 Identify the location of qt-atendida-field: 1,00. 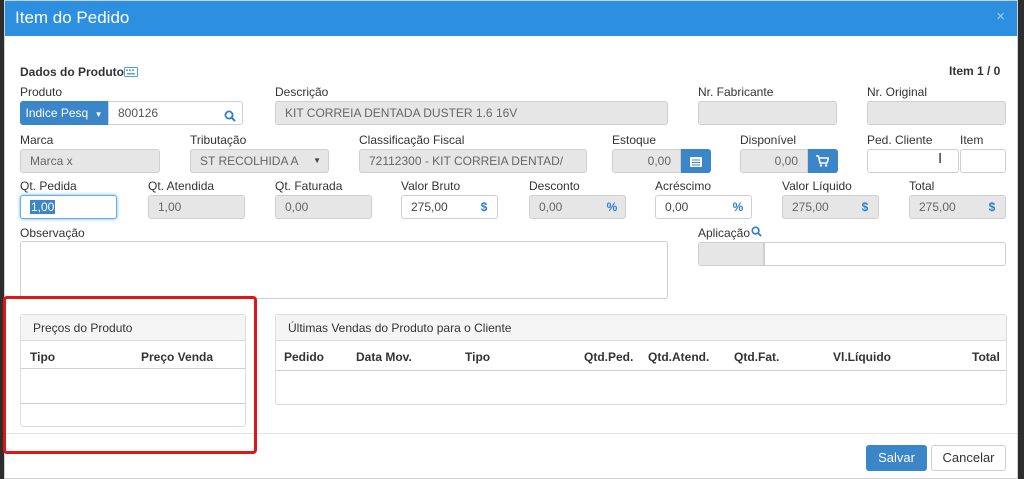
(196, 207).